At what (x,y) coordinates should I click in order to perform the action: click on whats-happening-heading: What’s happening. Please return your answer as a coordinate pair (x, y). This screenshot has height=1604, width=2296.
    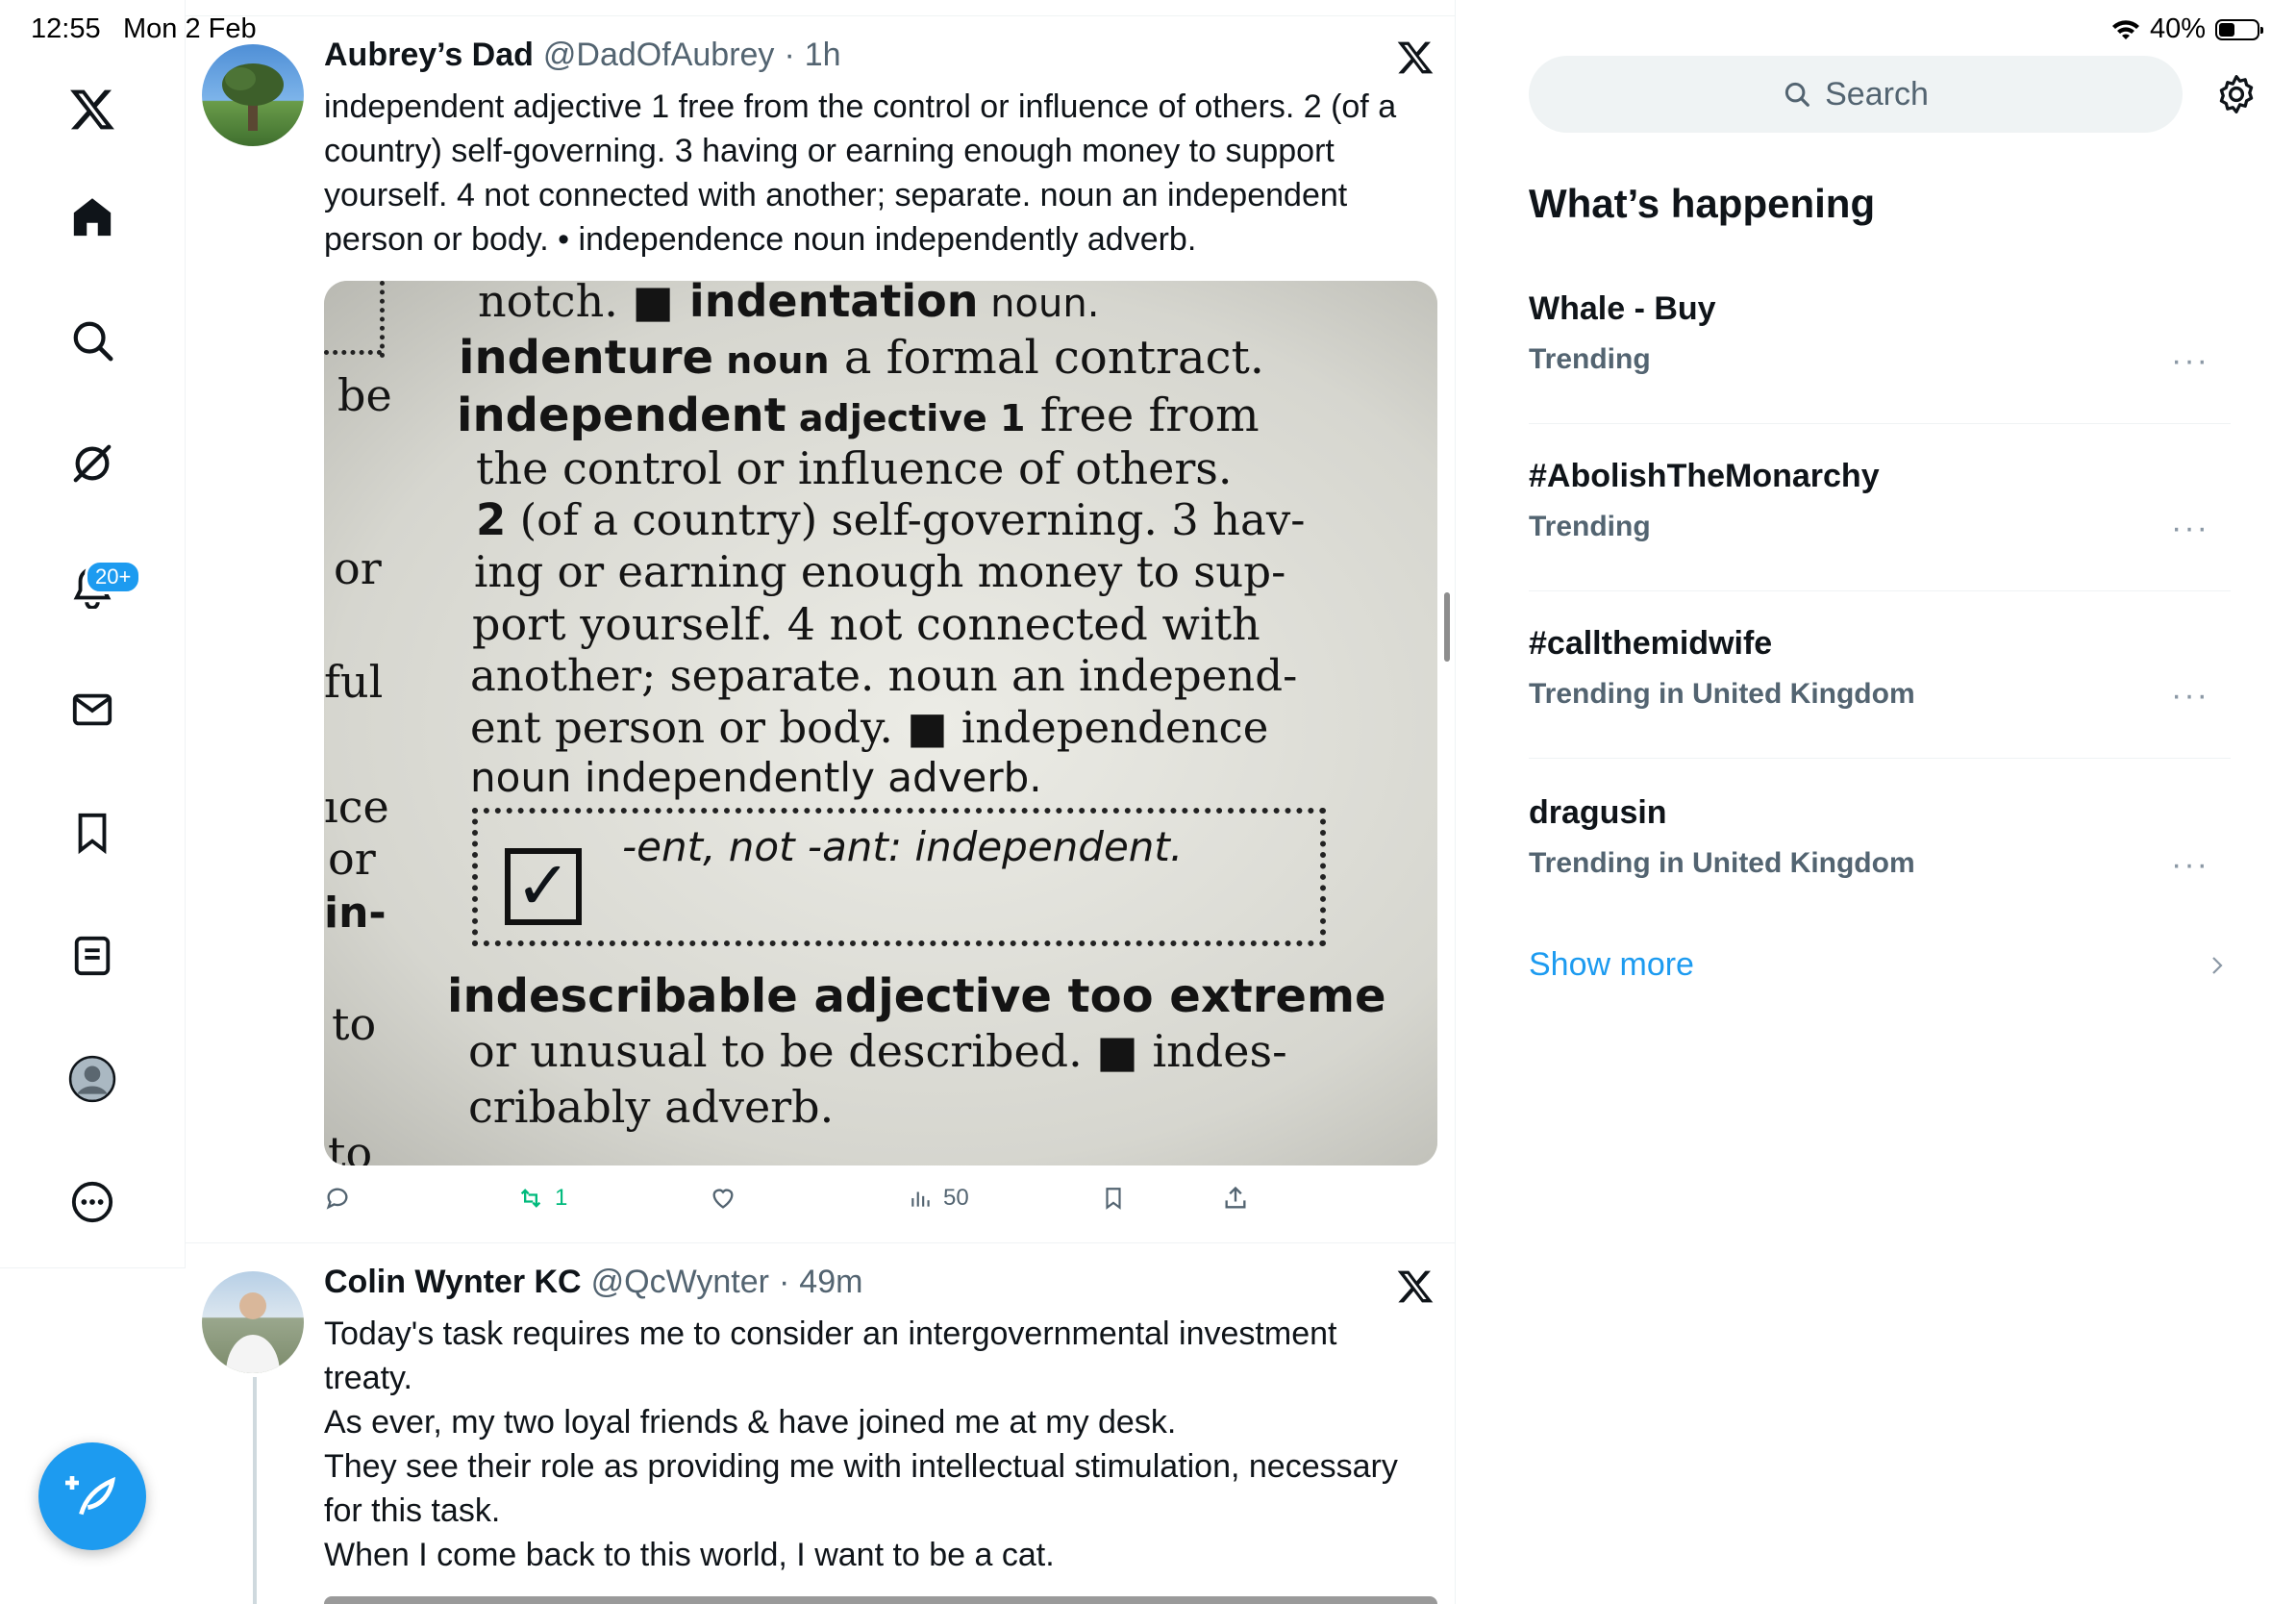
    Looking at the image, I should click on (1702, 203).